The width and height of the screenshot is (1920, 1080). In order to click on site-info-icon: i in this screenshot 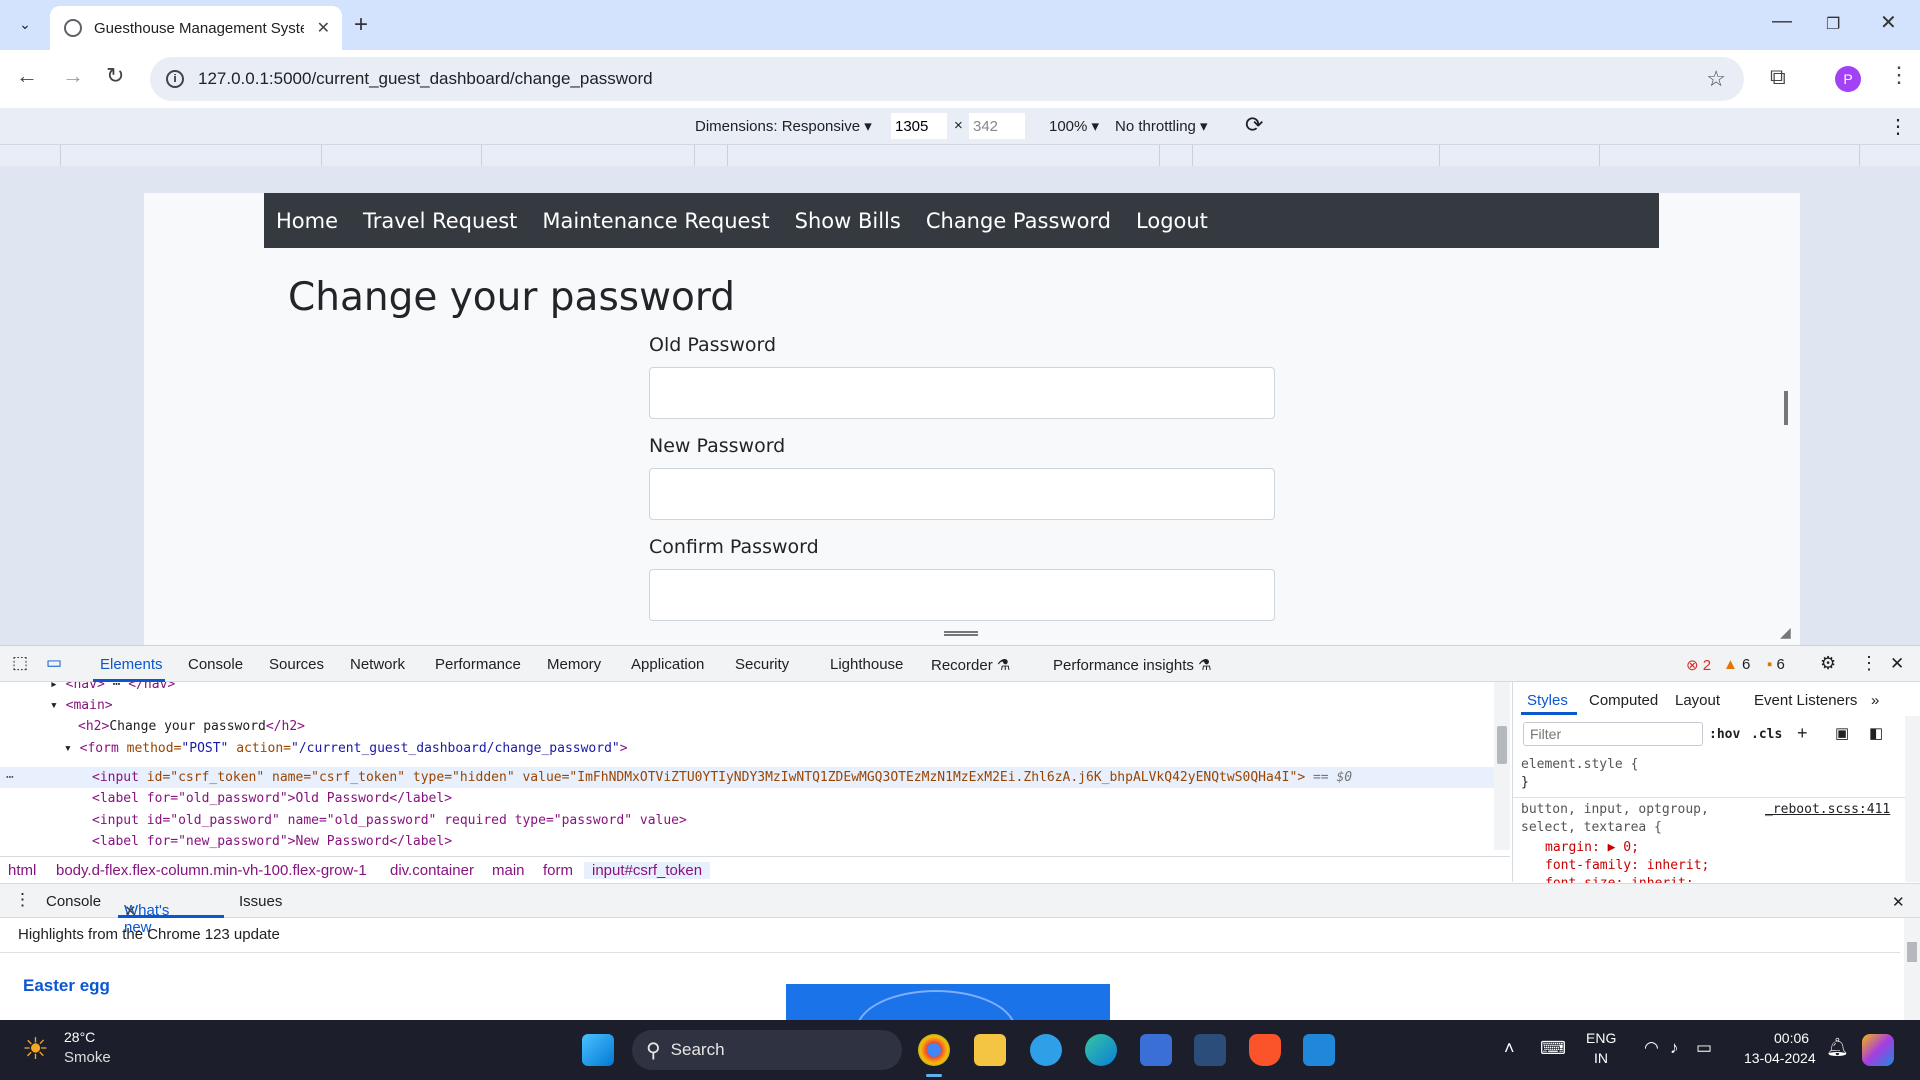, I will do `click(175, 79)`.